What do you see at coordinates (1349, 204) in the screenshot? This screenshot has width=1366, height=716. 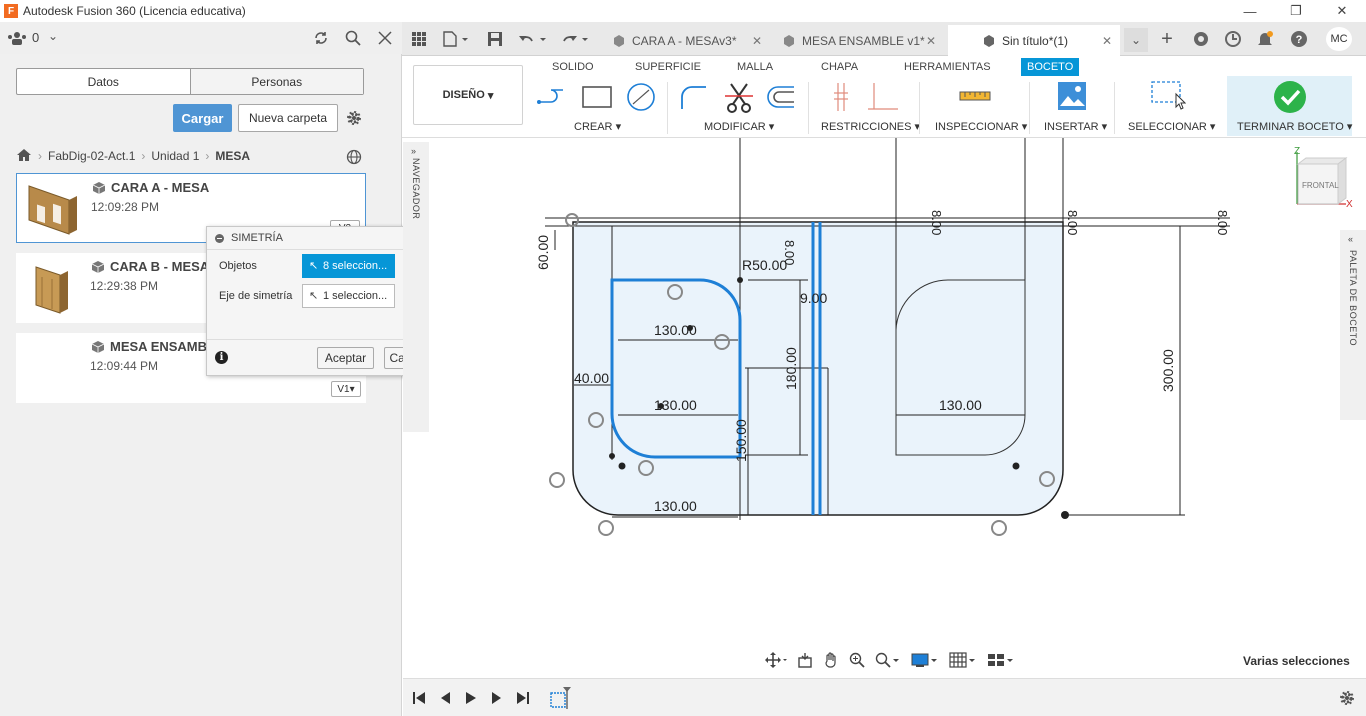 I see `axis-x-label: X` at bounding box center [1349, 204].